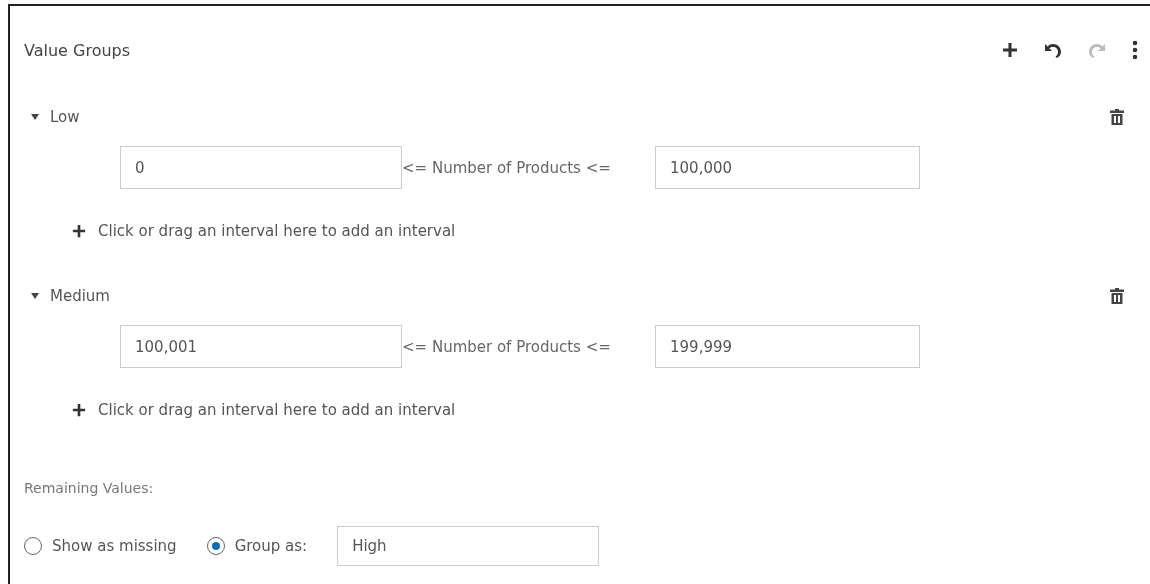 The height and width of the screenshot is (584, 1150). Describe the element at coordinates (80, 296) in the screenshot. I see `group-name: Medium` at that location.